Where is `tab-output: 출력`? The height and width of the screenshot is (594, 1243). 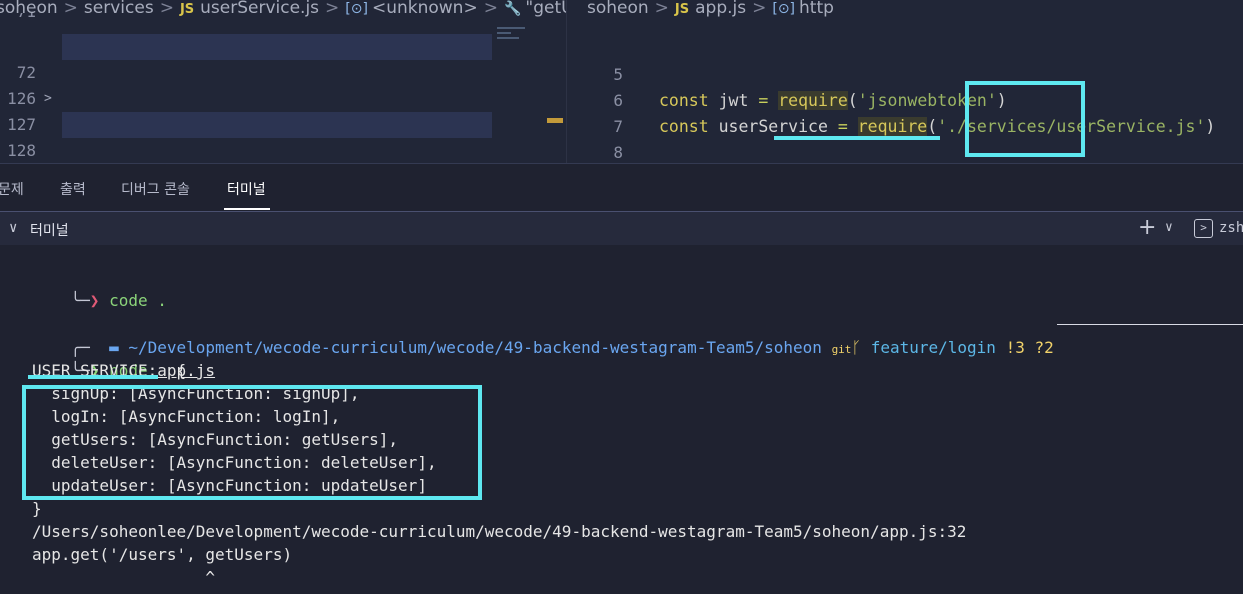 tab-output: 출력 is located at coordinates (73, 189).